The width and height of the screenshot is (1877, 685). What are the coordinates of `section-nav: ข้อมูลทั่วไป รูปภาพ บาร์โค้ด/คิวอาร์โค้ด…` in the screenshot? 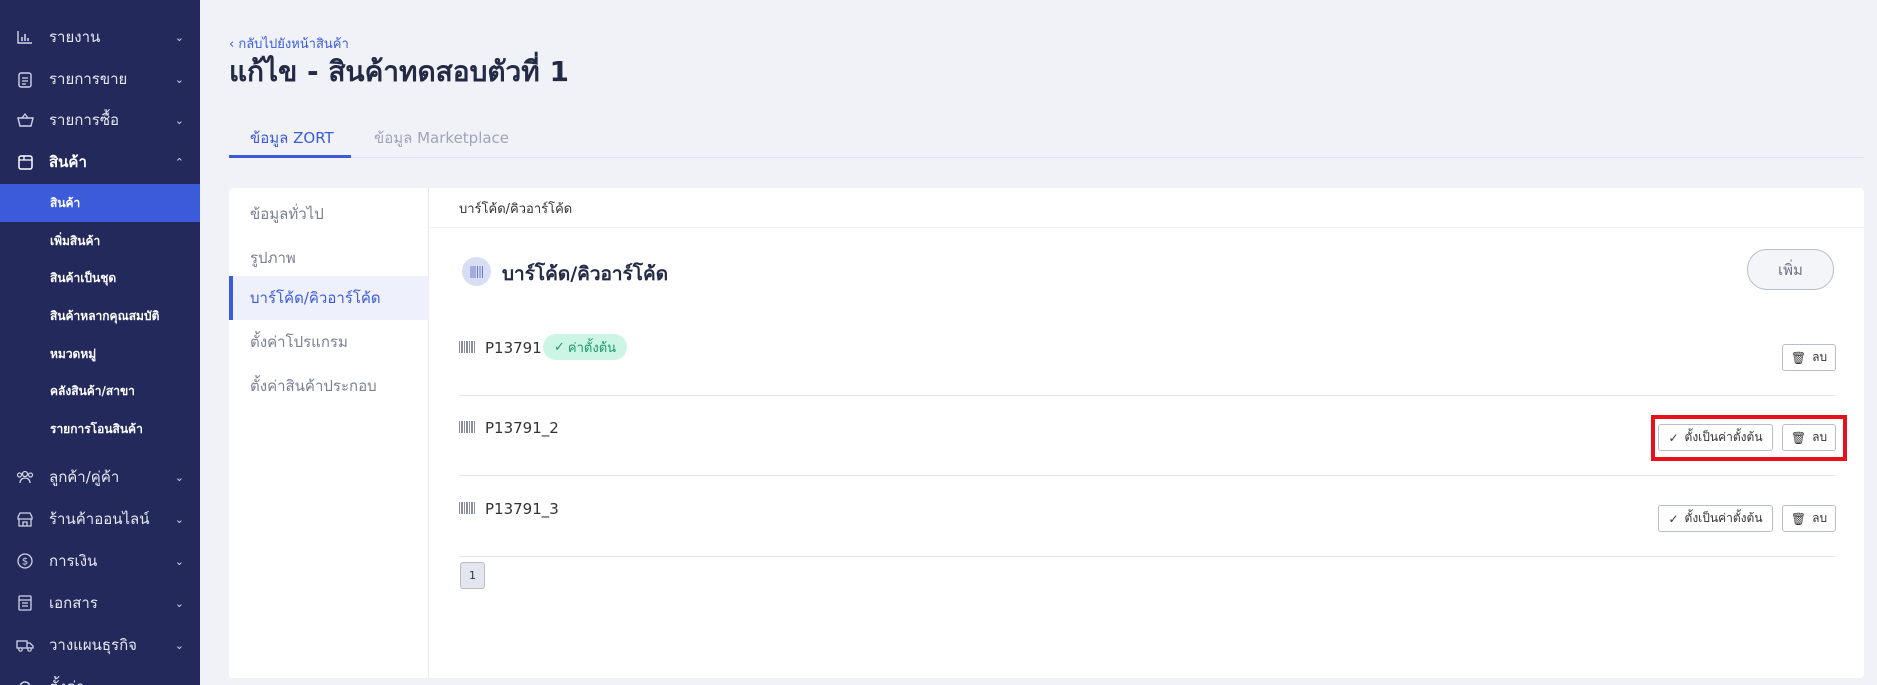 It's located at (329, 433).